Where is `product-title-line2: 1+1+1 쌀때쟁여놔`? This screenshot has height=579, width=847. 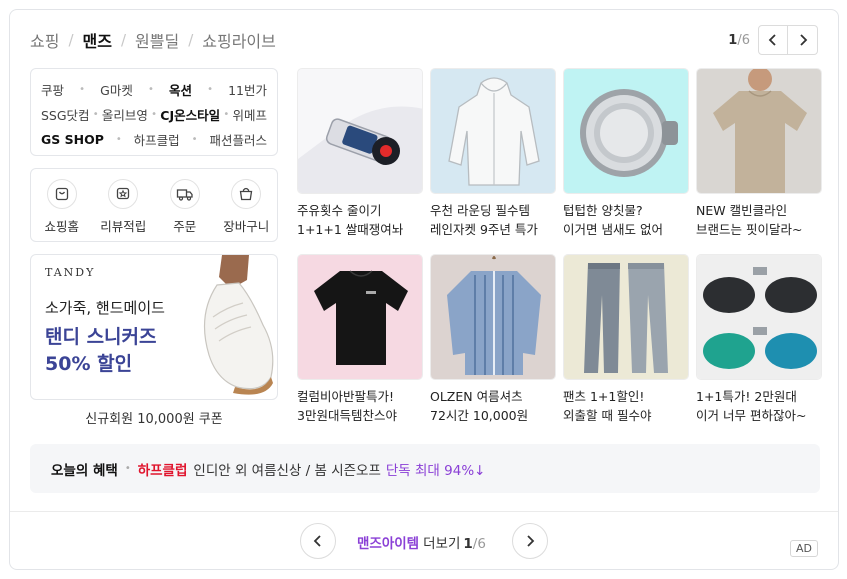
product-title-line2: 1+1+1 쌀때쟁여놔 is located at coordinates (350, 229).